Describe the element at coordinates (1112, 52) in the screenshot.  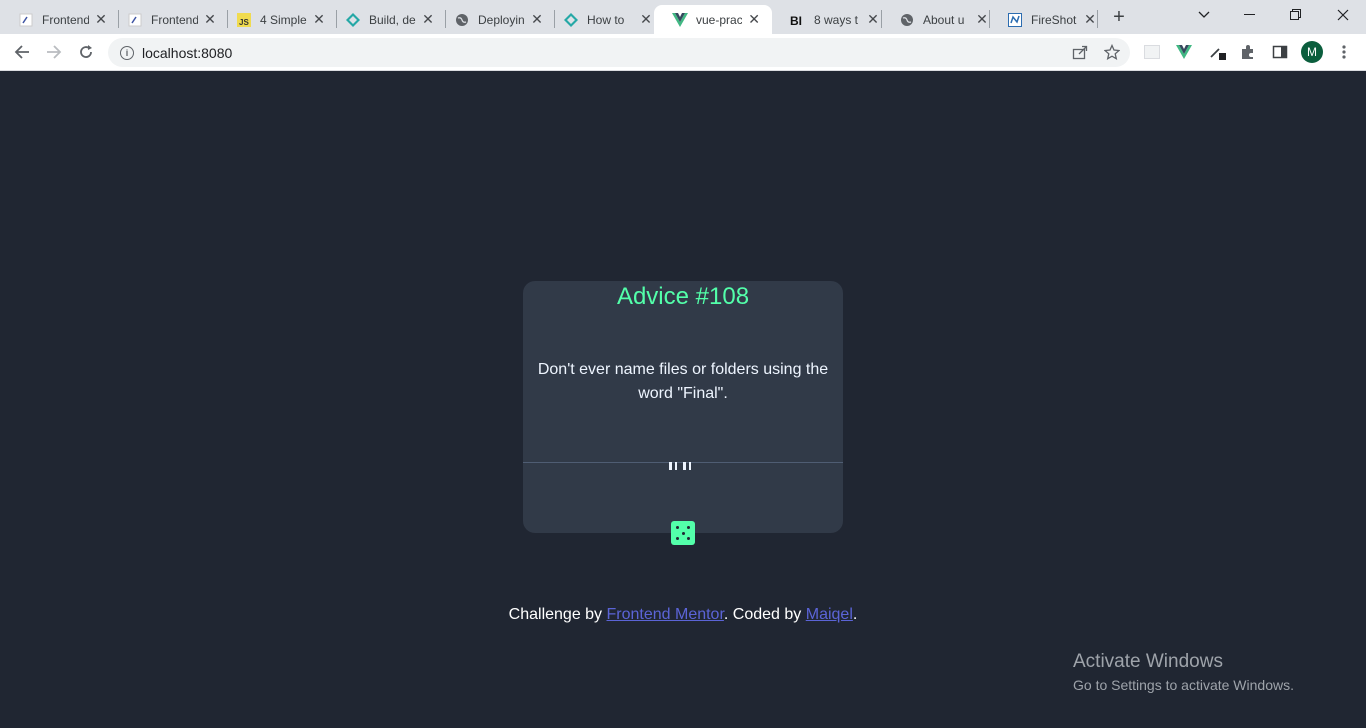
I see `bookmark-star-icon` at that location.